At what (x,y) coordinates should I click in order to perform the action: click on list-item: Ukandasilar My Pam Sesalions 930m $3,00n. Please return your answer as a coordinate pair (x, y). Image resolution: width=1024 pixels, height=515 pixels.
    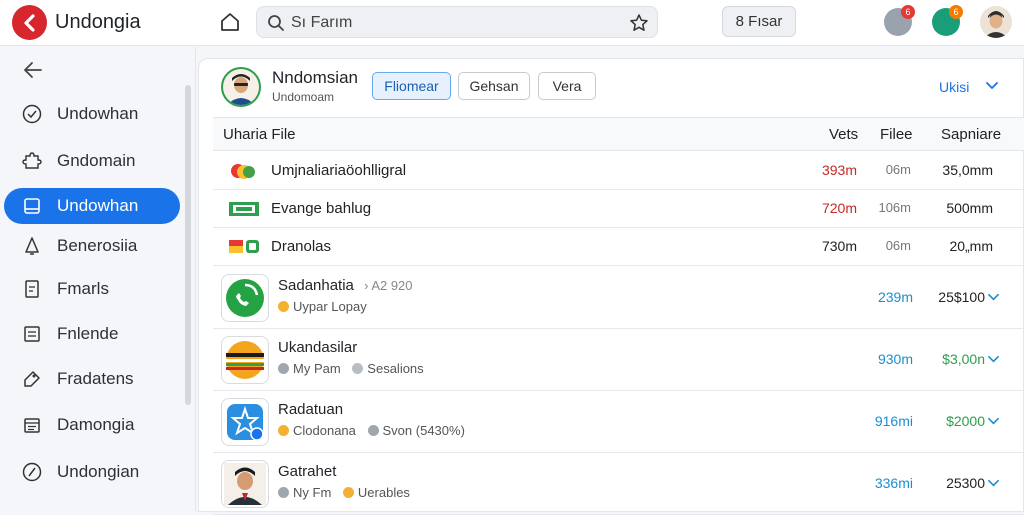
    Looking at the image, I should click on (618, 360).